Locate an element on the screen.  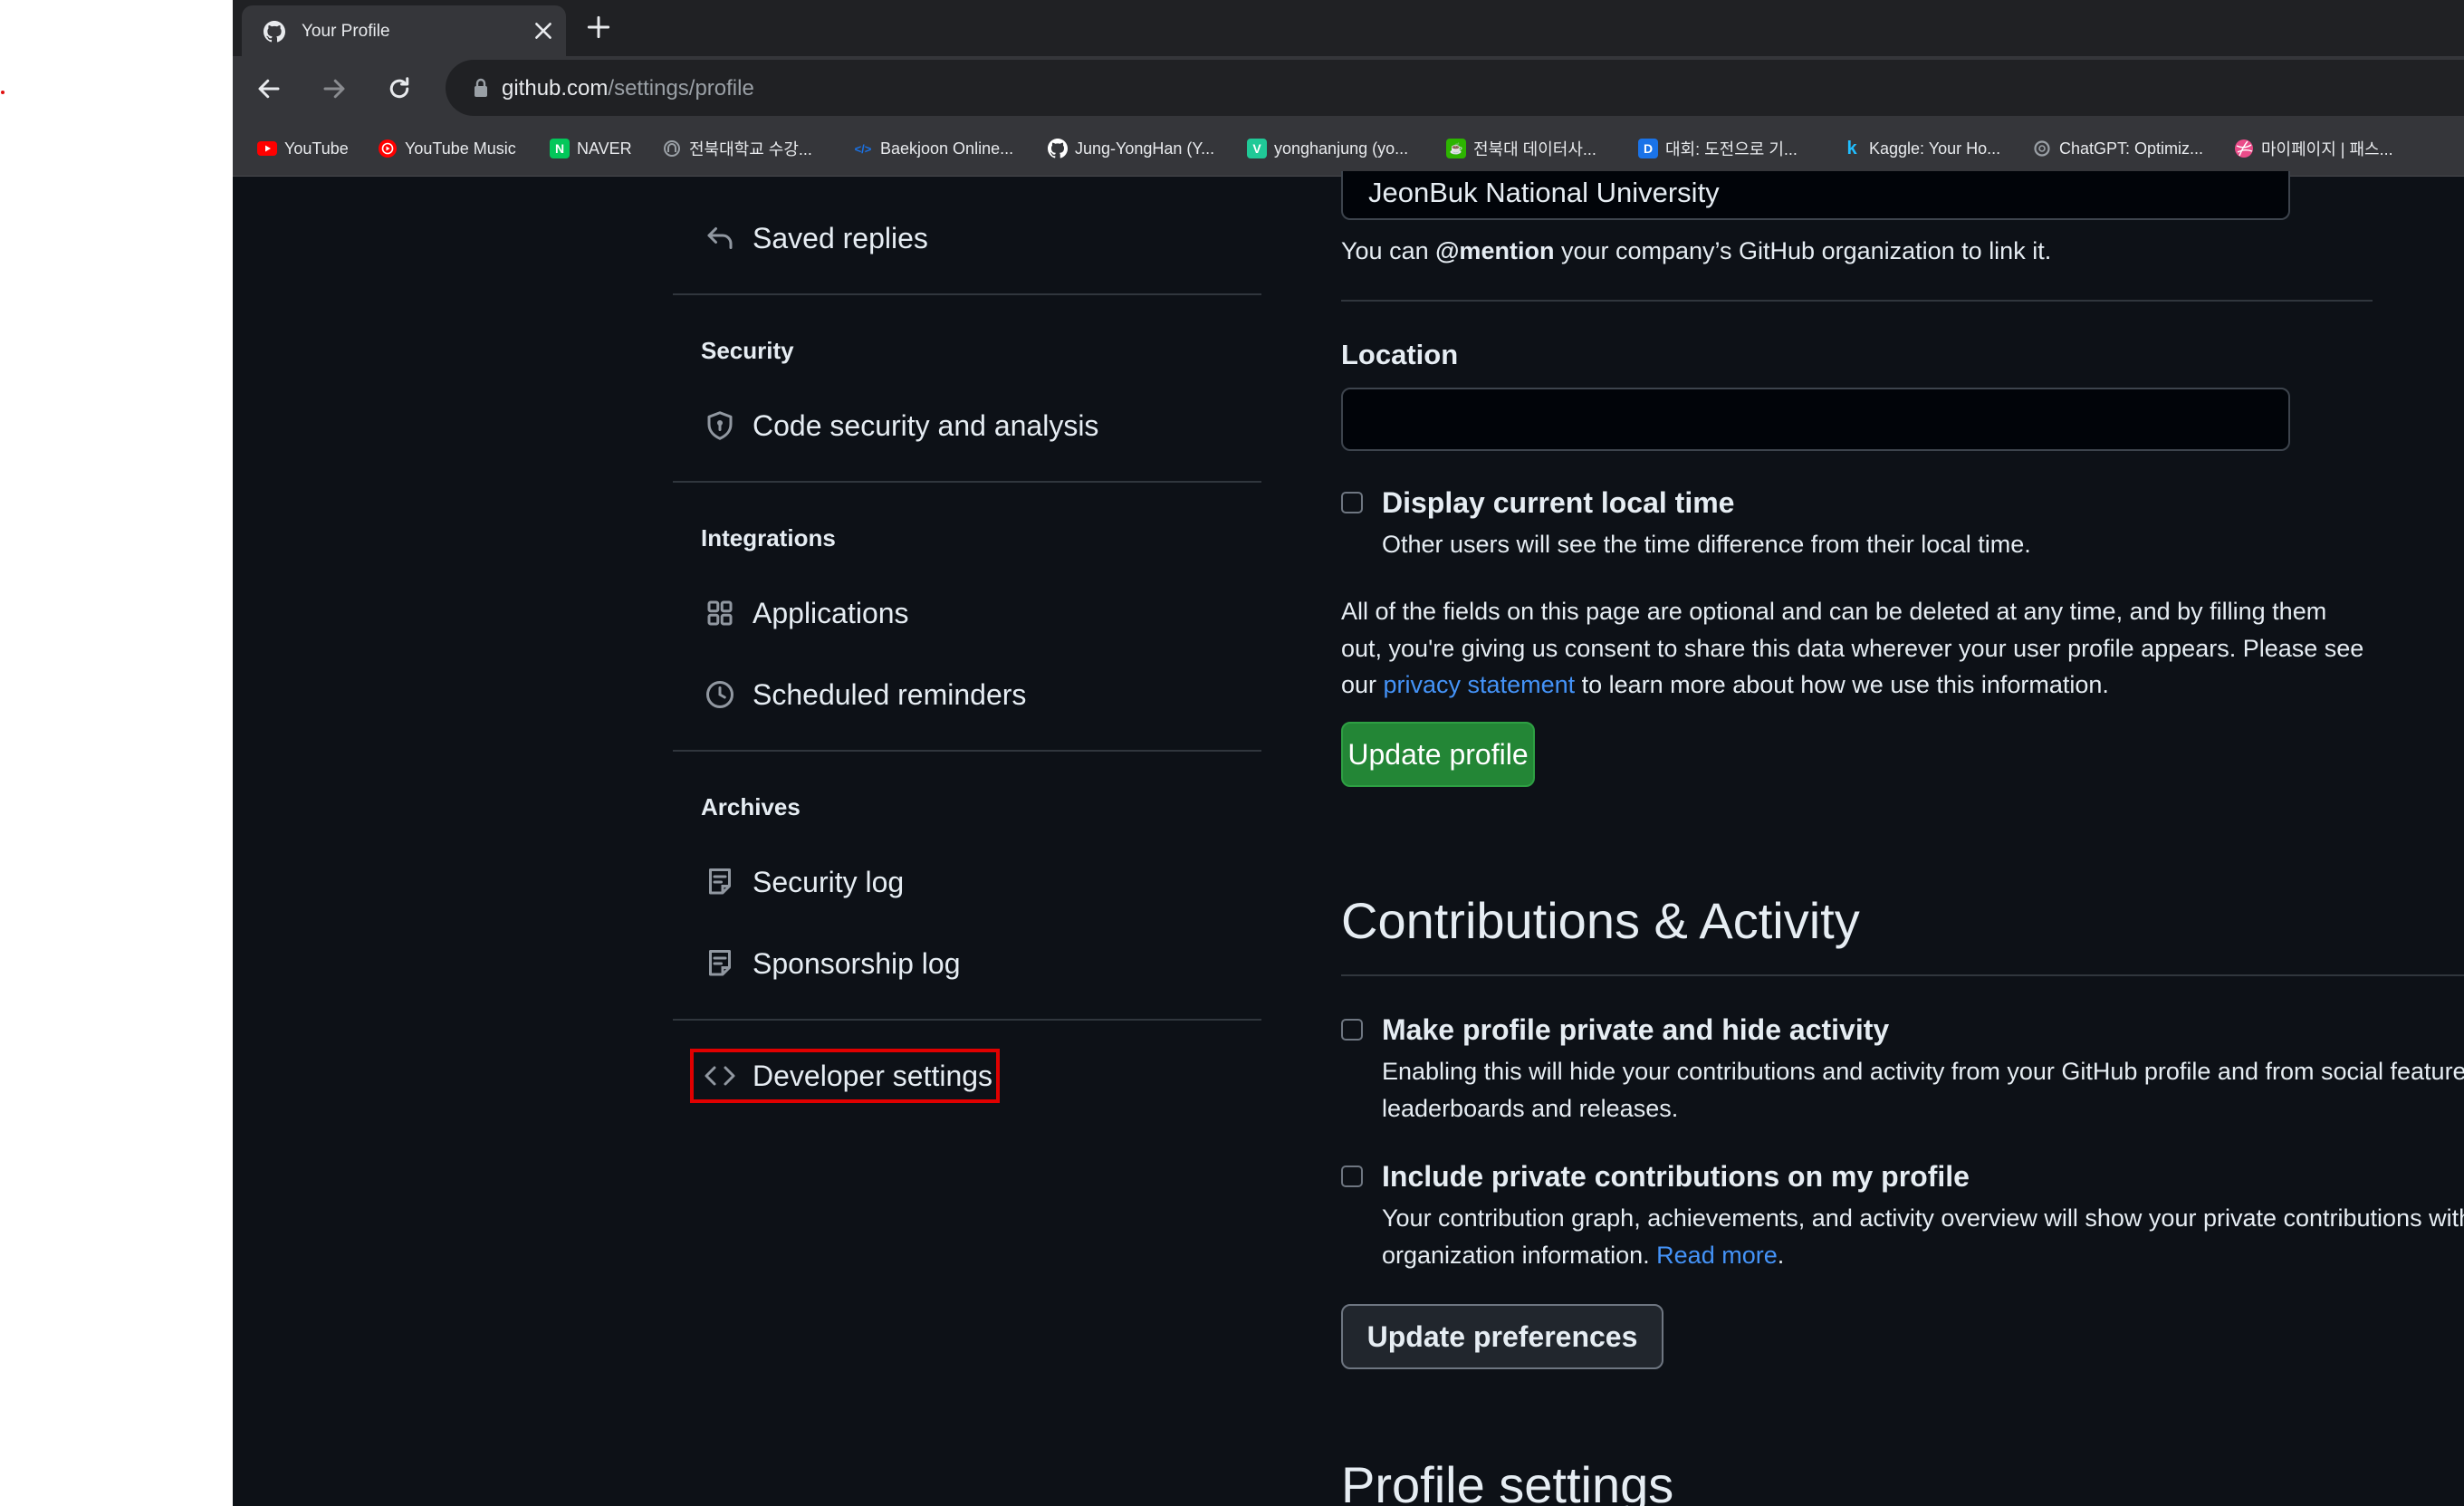
optional-note-text: our is located at coordinates (1362, 684).